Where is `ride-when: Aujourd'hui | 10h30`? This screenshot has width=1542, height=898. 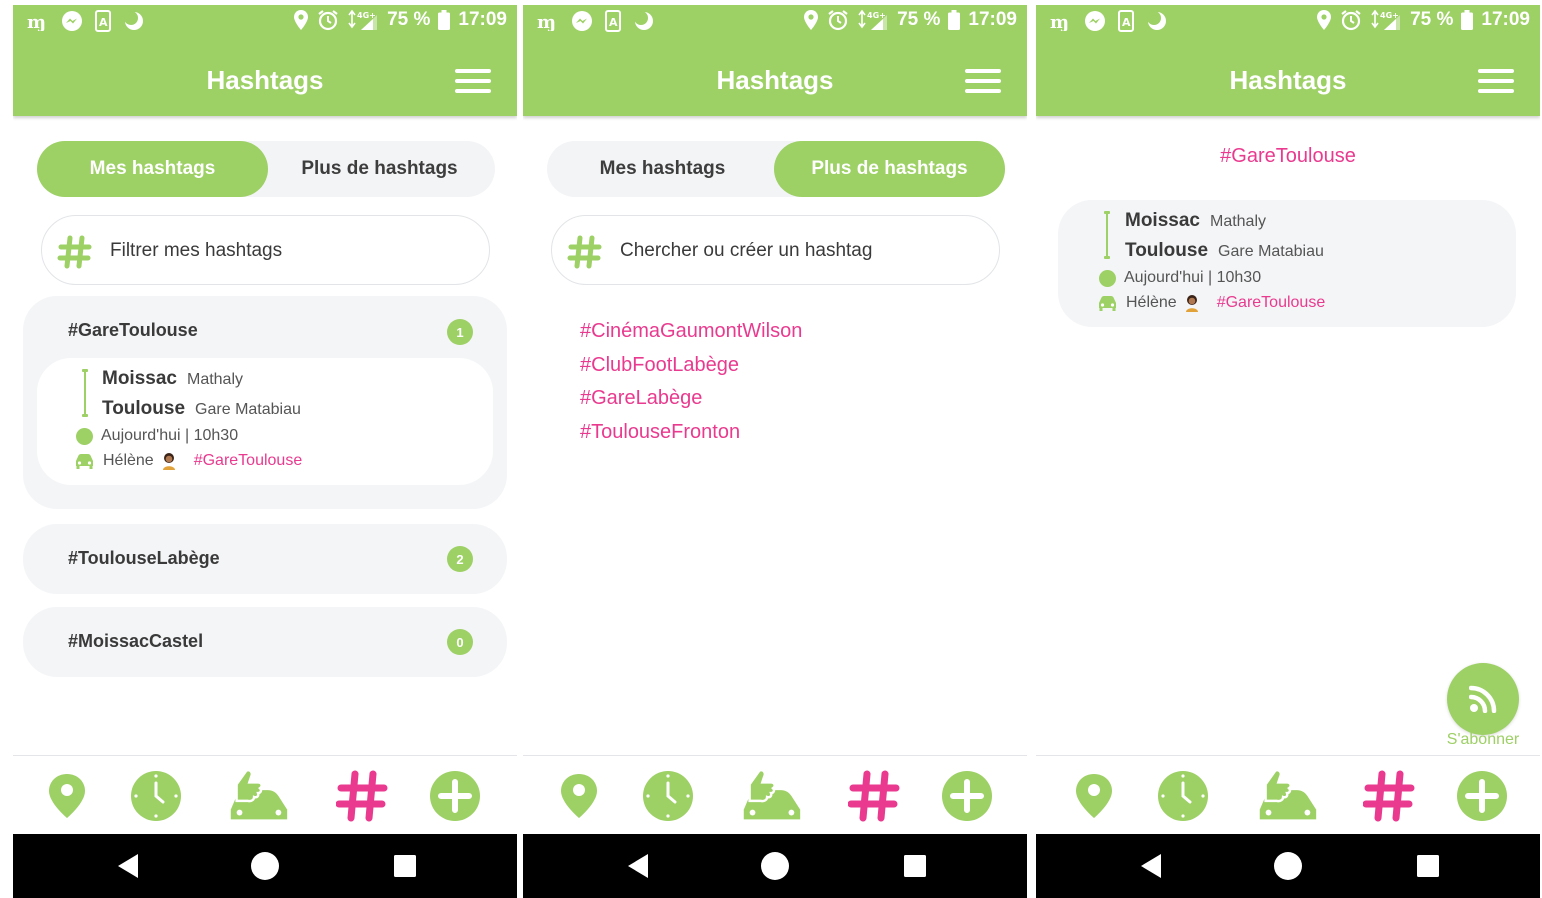
ride-when: Aujourd'hui | 10h30 is located at coordinates (170, 435).